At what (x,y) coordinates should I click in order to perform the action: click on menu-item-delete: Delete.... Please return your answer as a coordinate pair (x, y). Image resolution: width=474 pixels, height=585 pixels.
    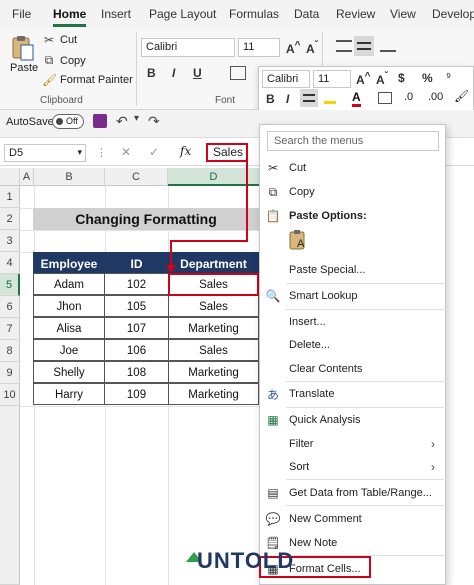
    Looking at the image, I should click on (352, 345).